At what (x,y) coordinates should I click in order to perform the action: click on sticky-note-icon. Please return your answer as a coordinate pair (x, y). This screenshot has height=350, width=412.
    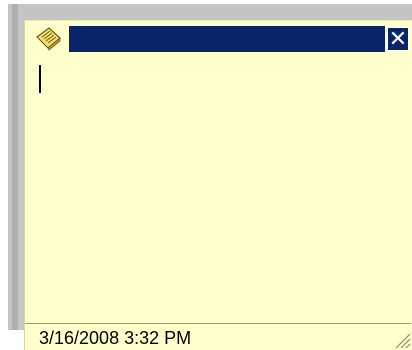
    Looking at the image, I should click on (48, 39).